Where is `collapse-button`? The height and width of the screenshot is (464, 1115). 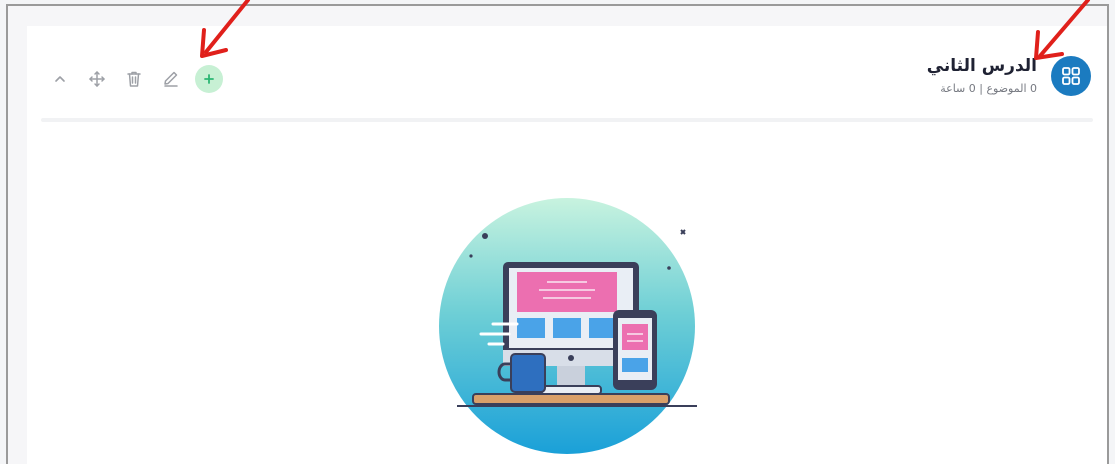
collapse-button is located at coordinates (60, 79).